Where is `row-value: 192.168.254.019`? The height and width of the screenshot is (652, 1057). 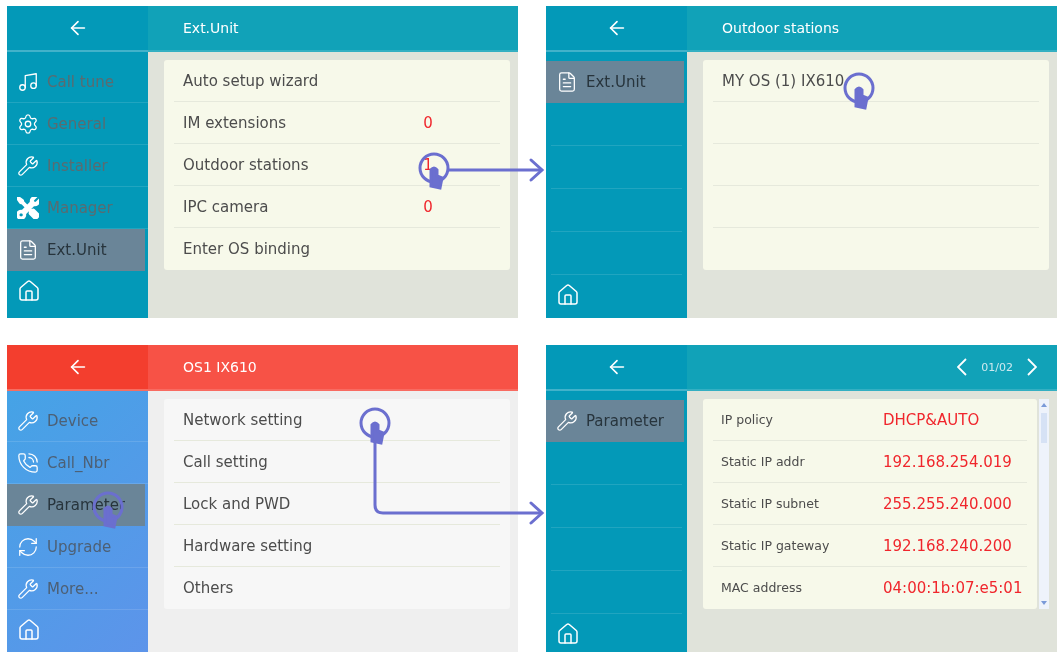 row-value: 192.168.254.019 is located at coordinates (948, 461).